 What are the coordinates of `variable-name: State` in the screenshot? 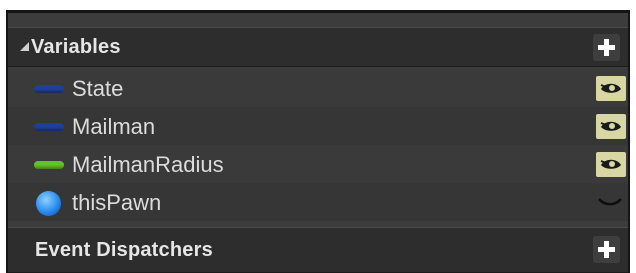 It's located at (98, 88).